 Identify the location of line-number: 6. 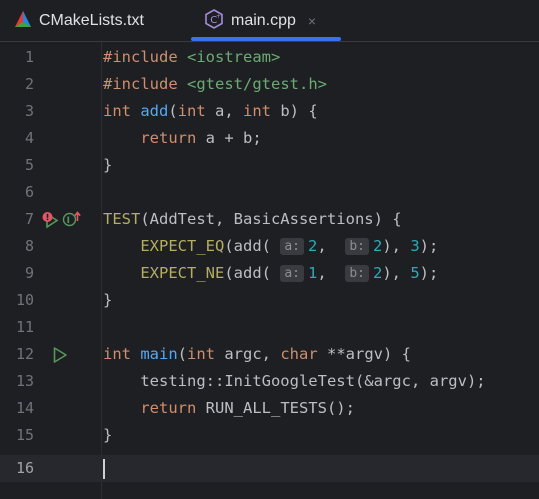
(29, 192).